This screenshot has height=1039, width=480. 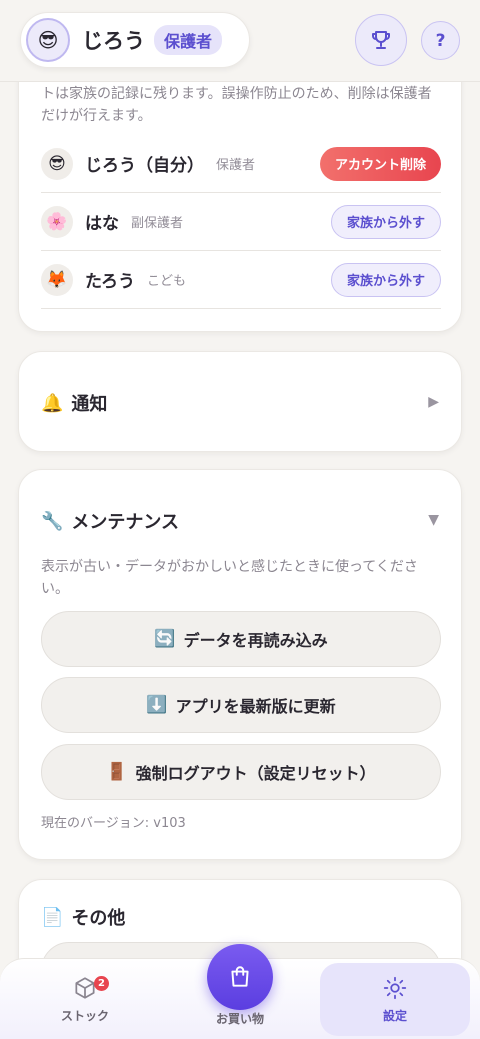 I want to click on app-header: 😎 じろう 保護者 ?, so click(x=240, y=41).